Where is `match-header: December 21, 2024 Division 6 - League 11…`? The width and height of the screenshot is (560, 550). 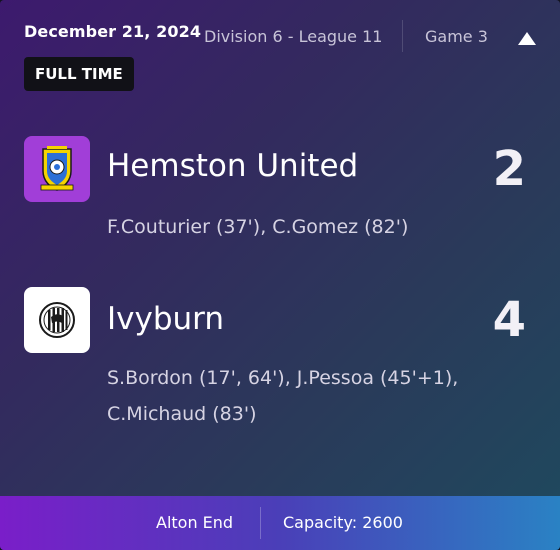
match-header: December 21, 2024 Division 6 - League 11… is located at coordinates (280, 26).